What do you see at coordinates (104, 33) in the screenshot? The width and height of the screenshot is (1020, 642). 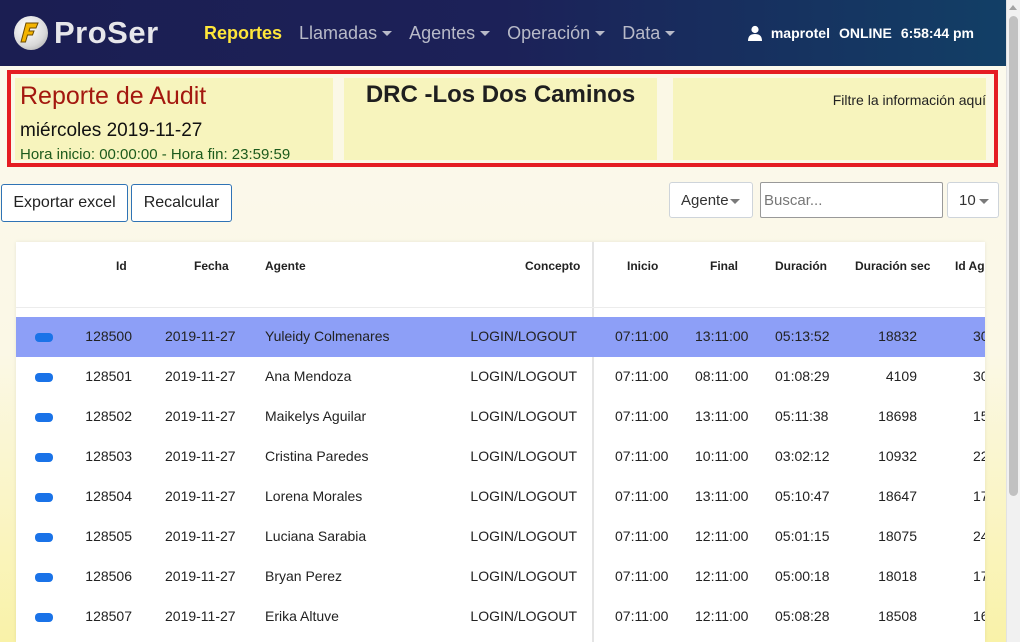 I see `brand: ProSer` at bounding box center [104, 33].